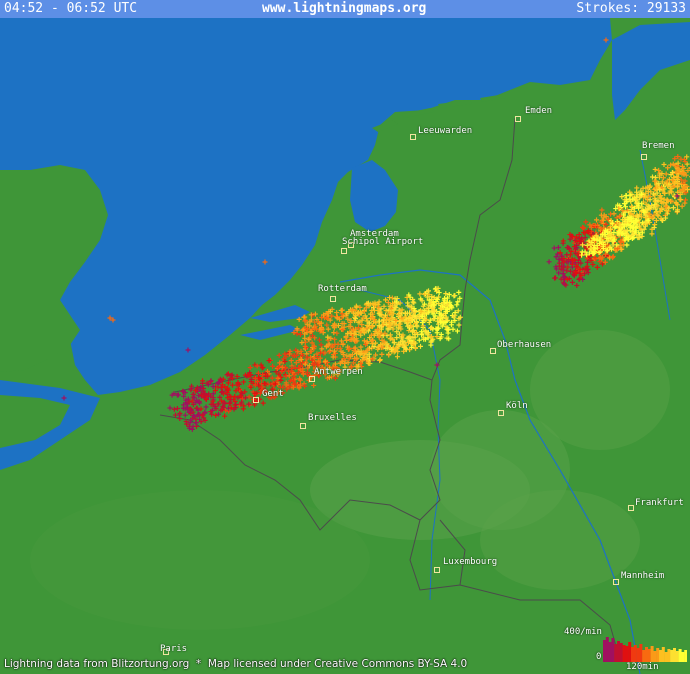  What do you see at coordinates (539, 111) in the screenshot?
I see `city-label: Emden` at bounding box center [539, 111].